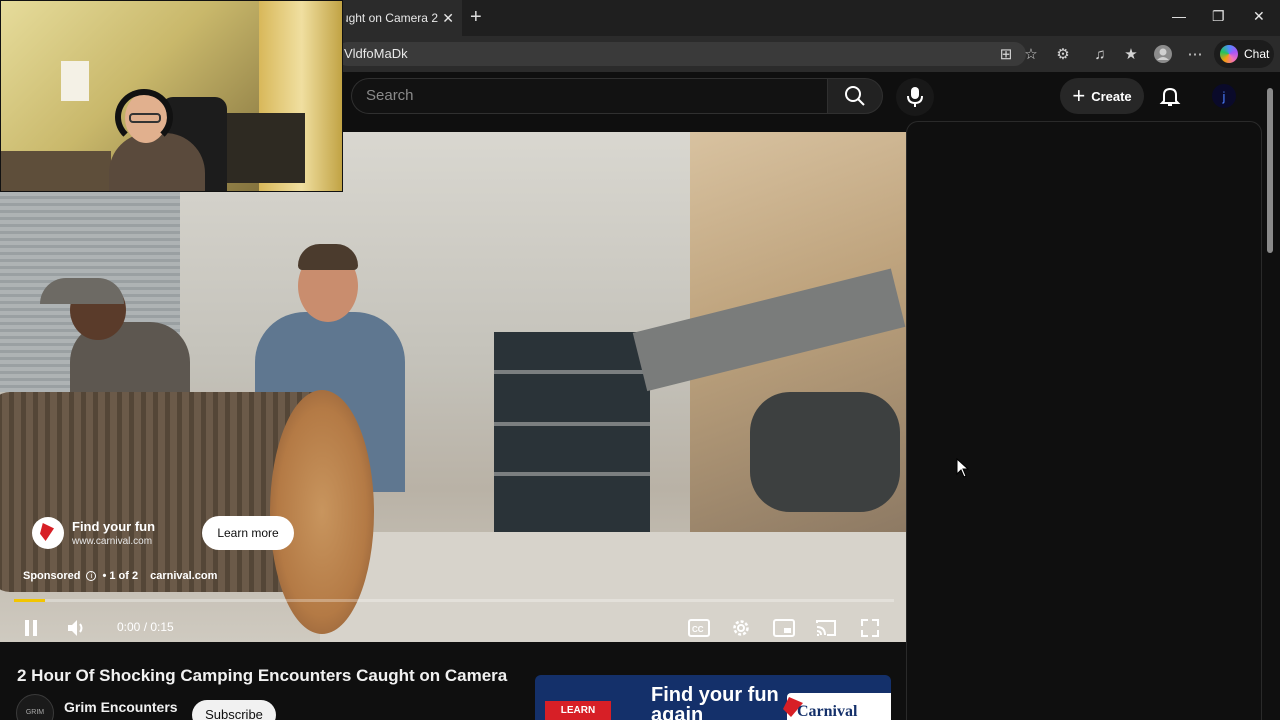 This screenshot has width=1280, height=720. Describe the element at coordinates (1257, 54) in the screenshot. I see `chat-label: Chat` at that location.